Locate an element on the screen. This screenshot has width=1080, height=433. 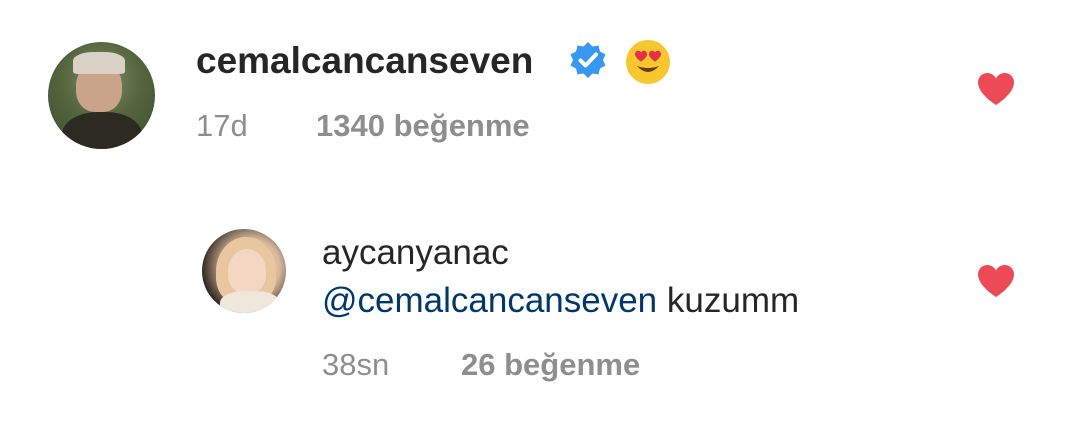
reply-username: aycanyanac is located at coordinates (415, 252).